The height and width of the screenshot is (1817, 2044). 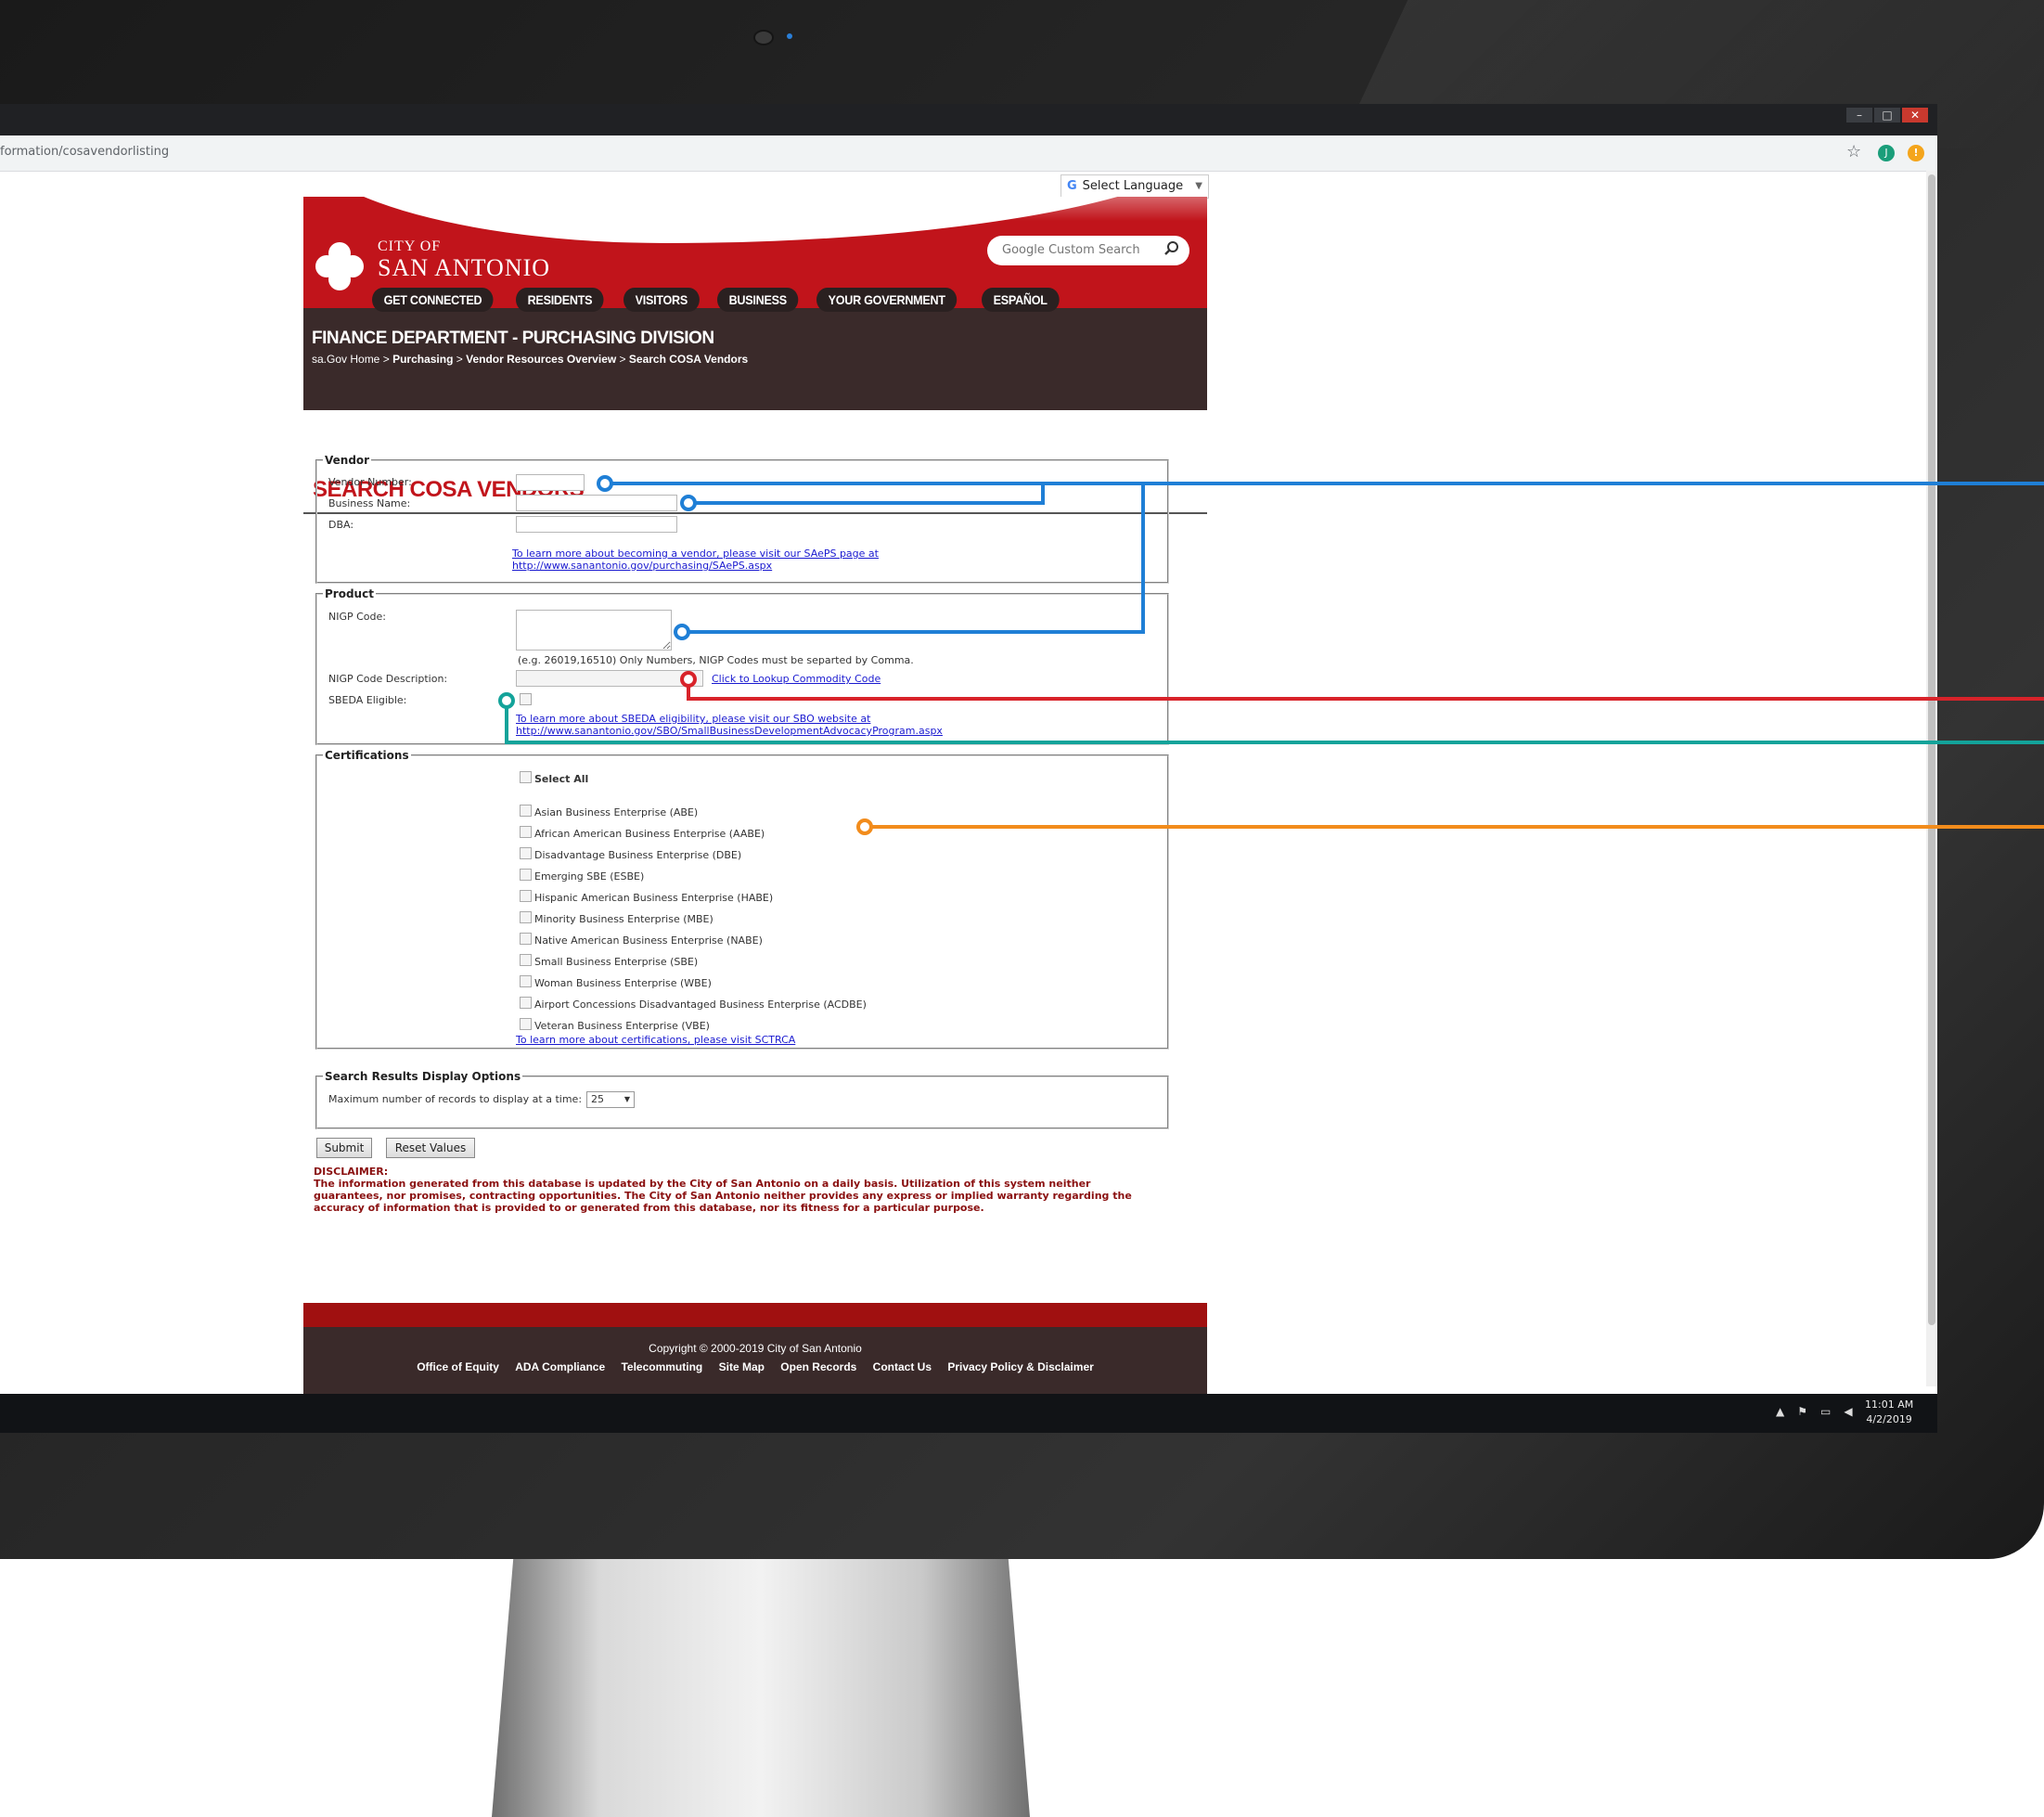 I want to click on nigp-description-input, so click(x=609, y=678).